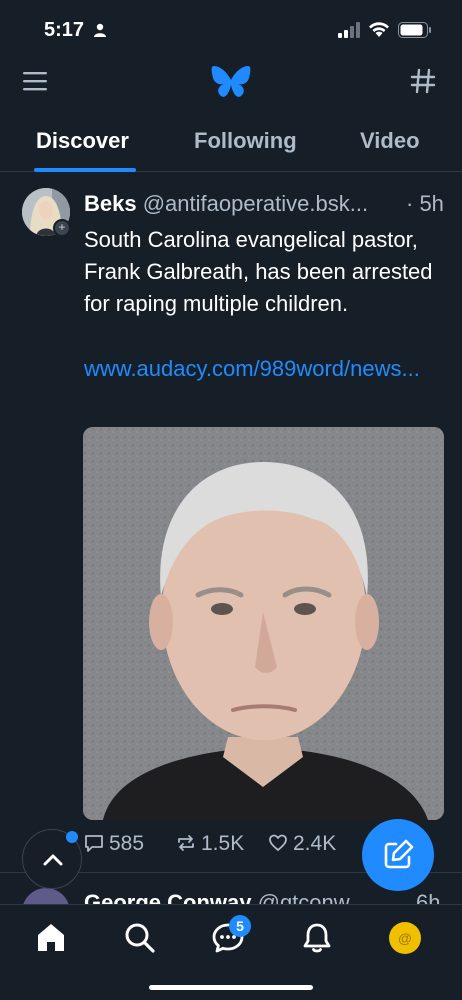 This screenshot has height=1000, width=462. I want to click on bell-icon, so click(317, 938).